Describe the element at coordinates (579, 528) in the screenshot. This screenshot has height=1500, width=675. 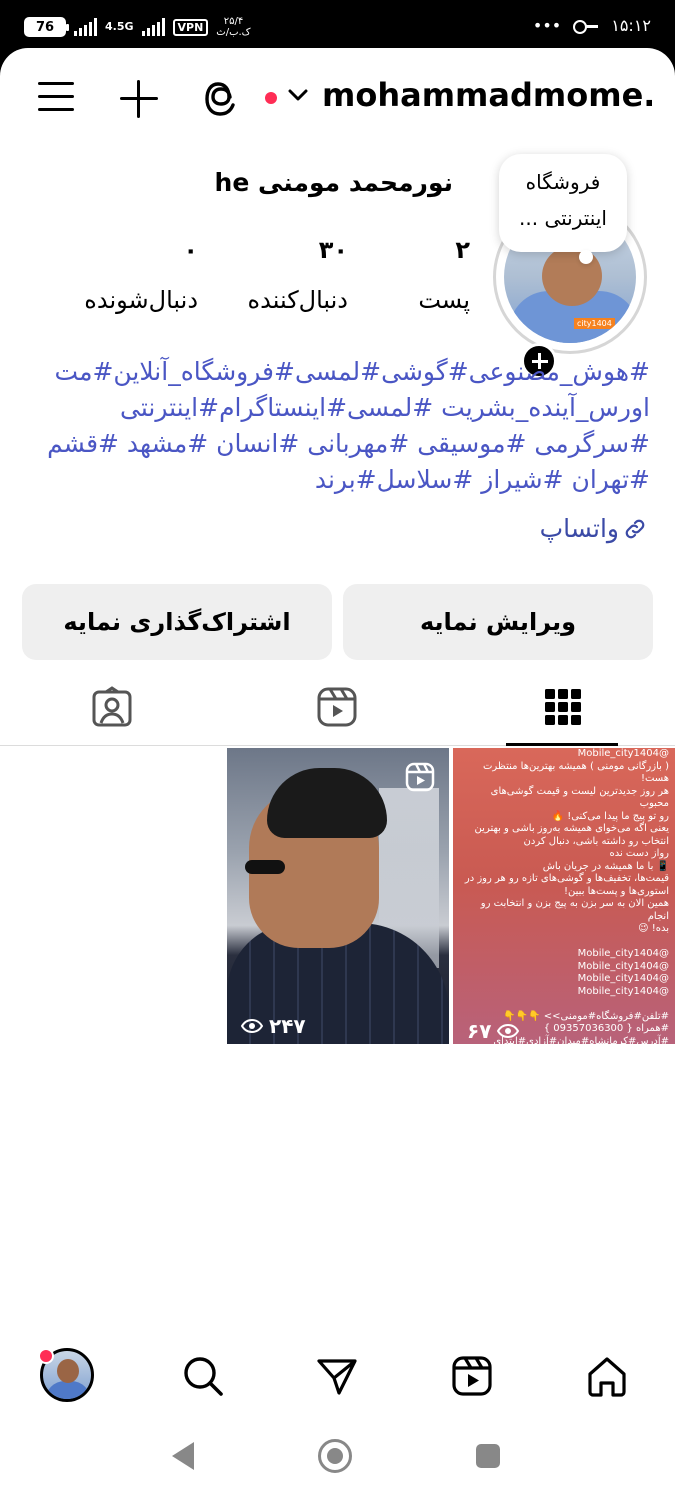
I see `bio-link-label: واتساپ` at that location.